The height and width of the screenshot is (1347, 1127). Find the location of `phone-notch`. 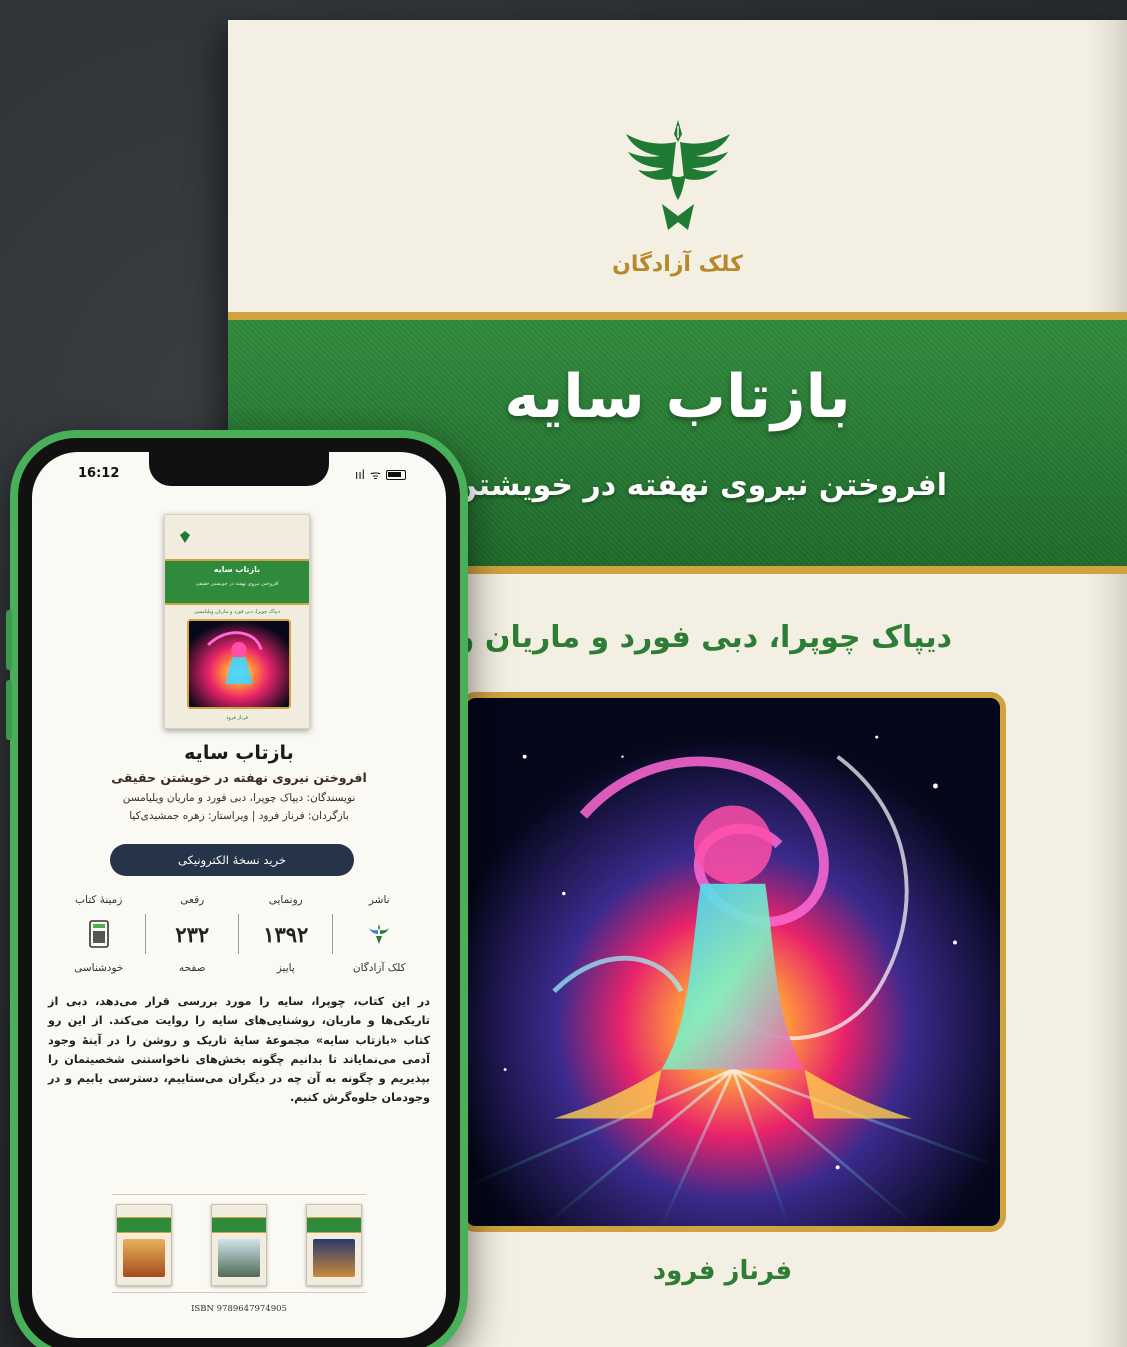

phone-notch is located at coordinates (239, 469).